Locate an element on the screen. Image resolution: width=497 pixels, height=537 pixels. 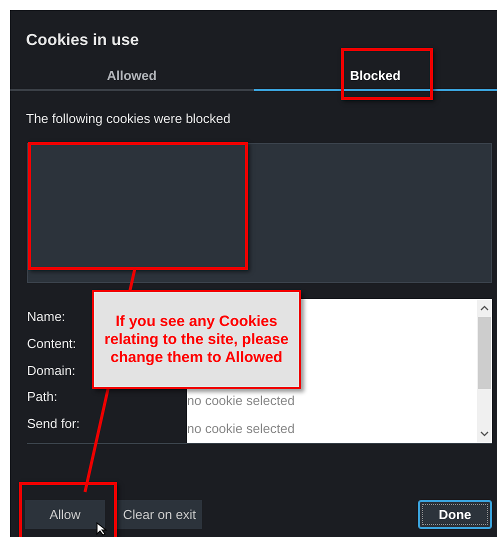
dialog-button: Done is located at coordinates (455, 514).